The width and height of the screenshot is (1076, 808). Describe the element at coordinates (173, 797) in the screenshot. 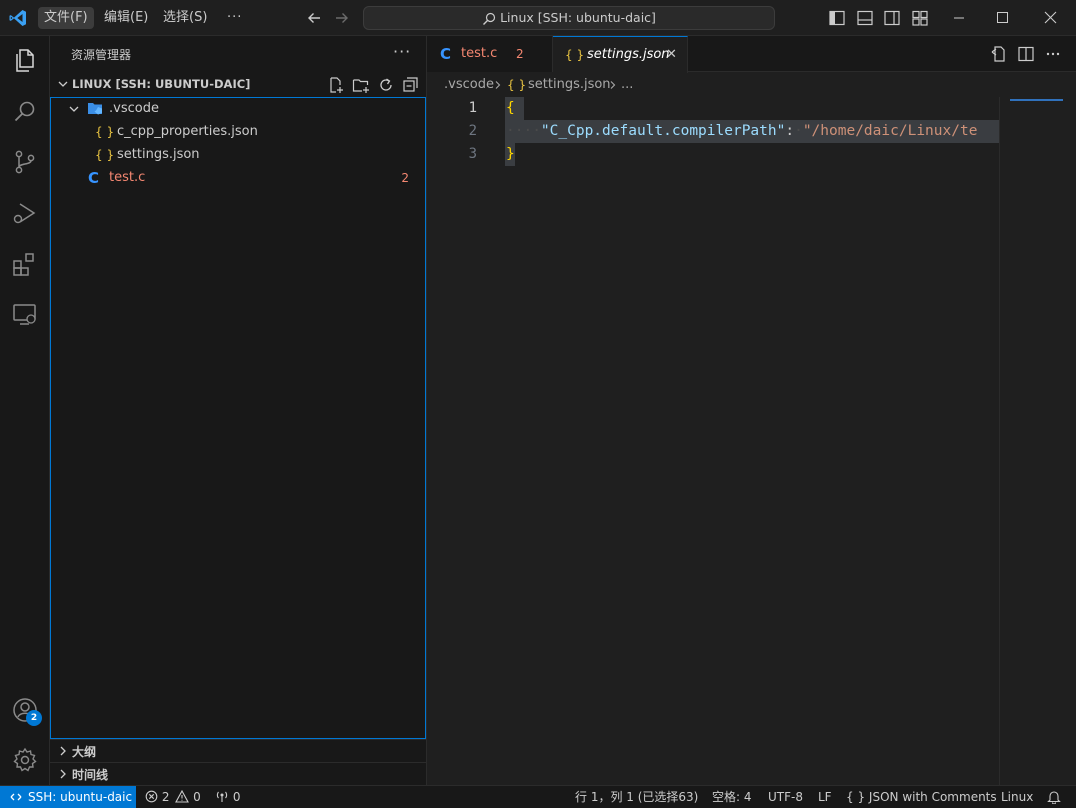

I see `problems-indicator: 2 0` at that location.